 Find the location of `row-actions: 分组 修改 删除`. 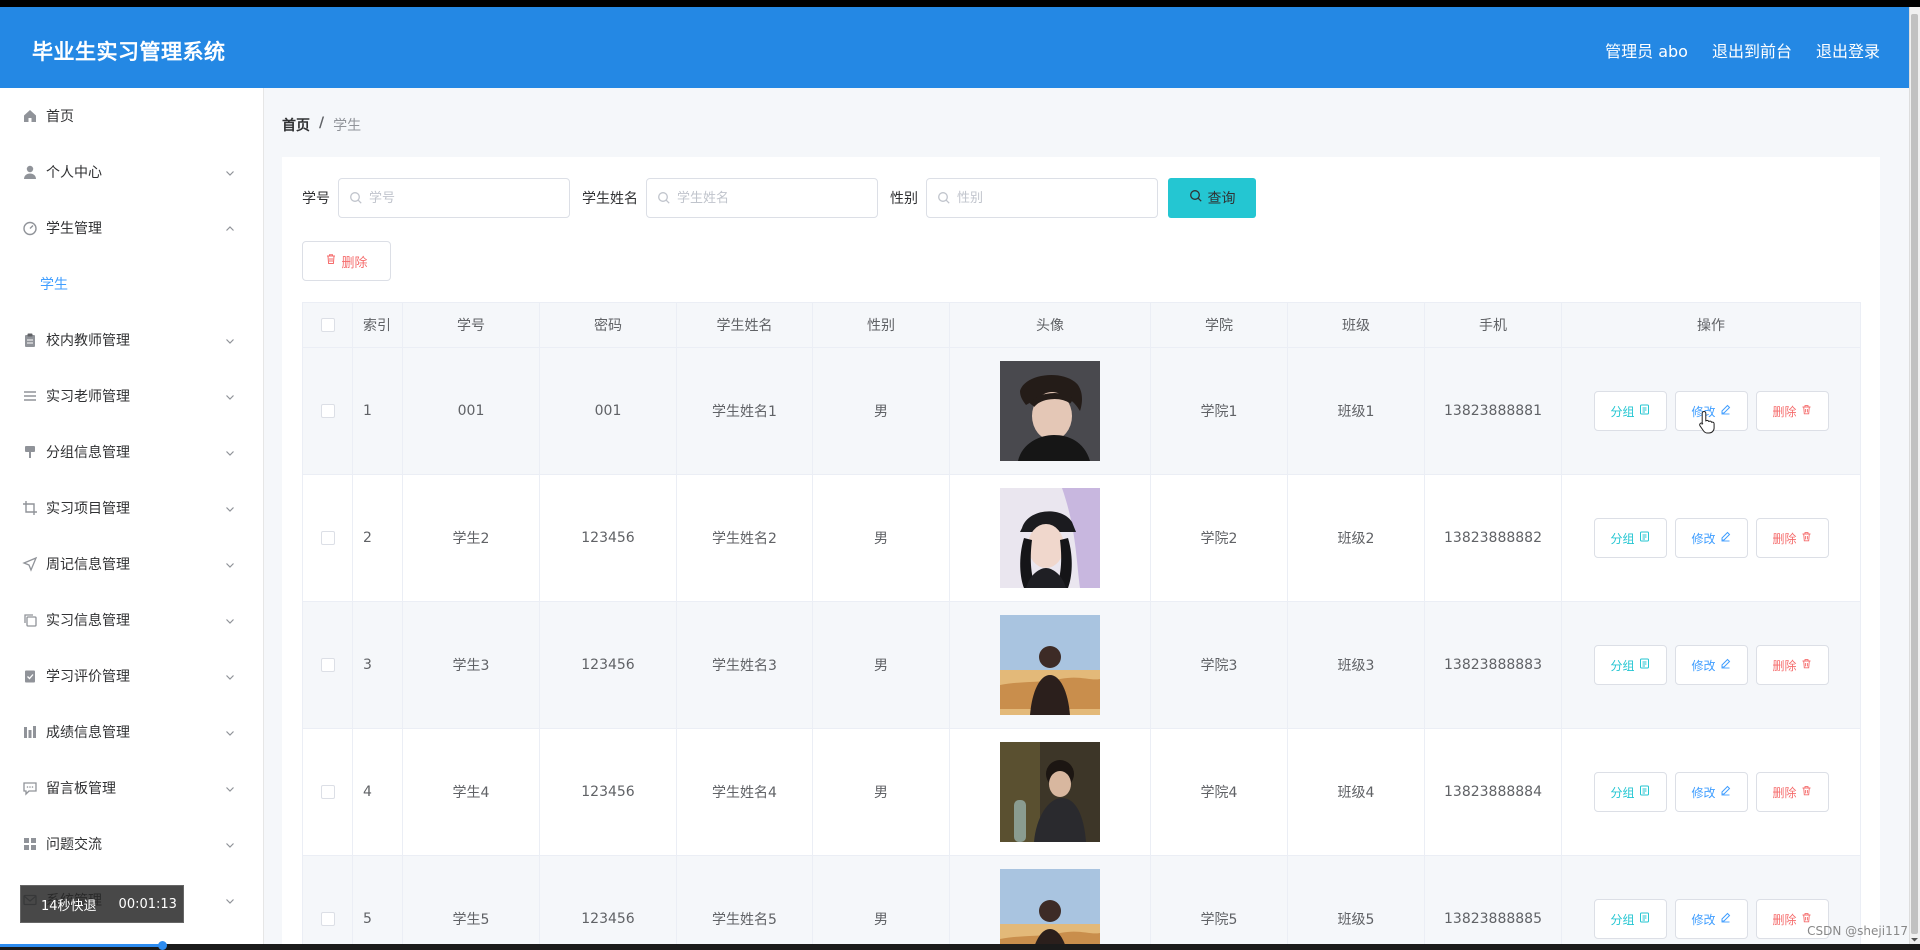

row-actions: 分组 修改 删除 is located at coordinates (1711, 792).